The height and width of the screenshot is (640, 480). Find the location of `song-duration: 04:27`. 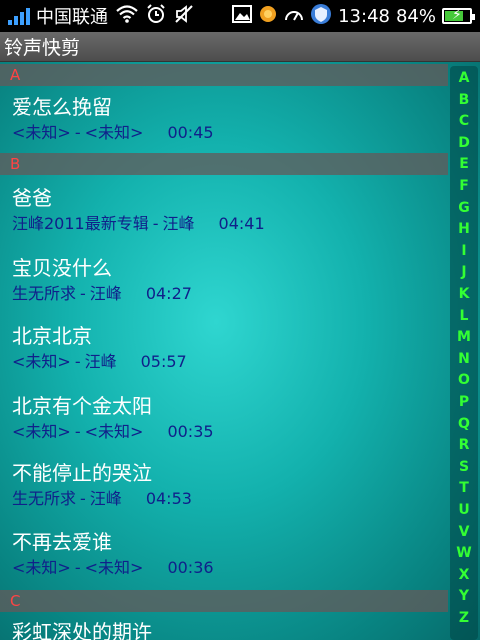

song-duration: 04:27 is located at coordinates (168, 293).